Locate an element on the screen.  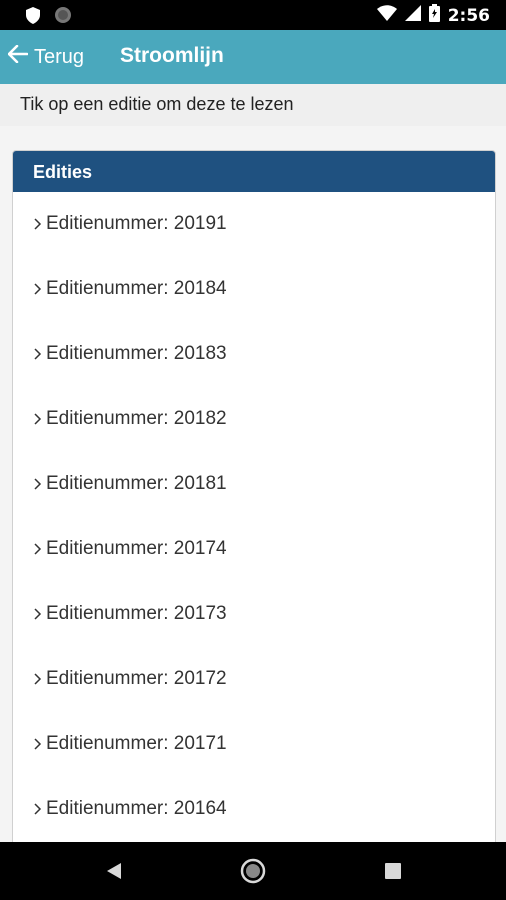
list-item-label: Editienummer: 20184 is located at coordinates (136, 288).